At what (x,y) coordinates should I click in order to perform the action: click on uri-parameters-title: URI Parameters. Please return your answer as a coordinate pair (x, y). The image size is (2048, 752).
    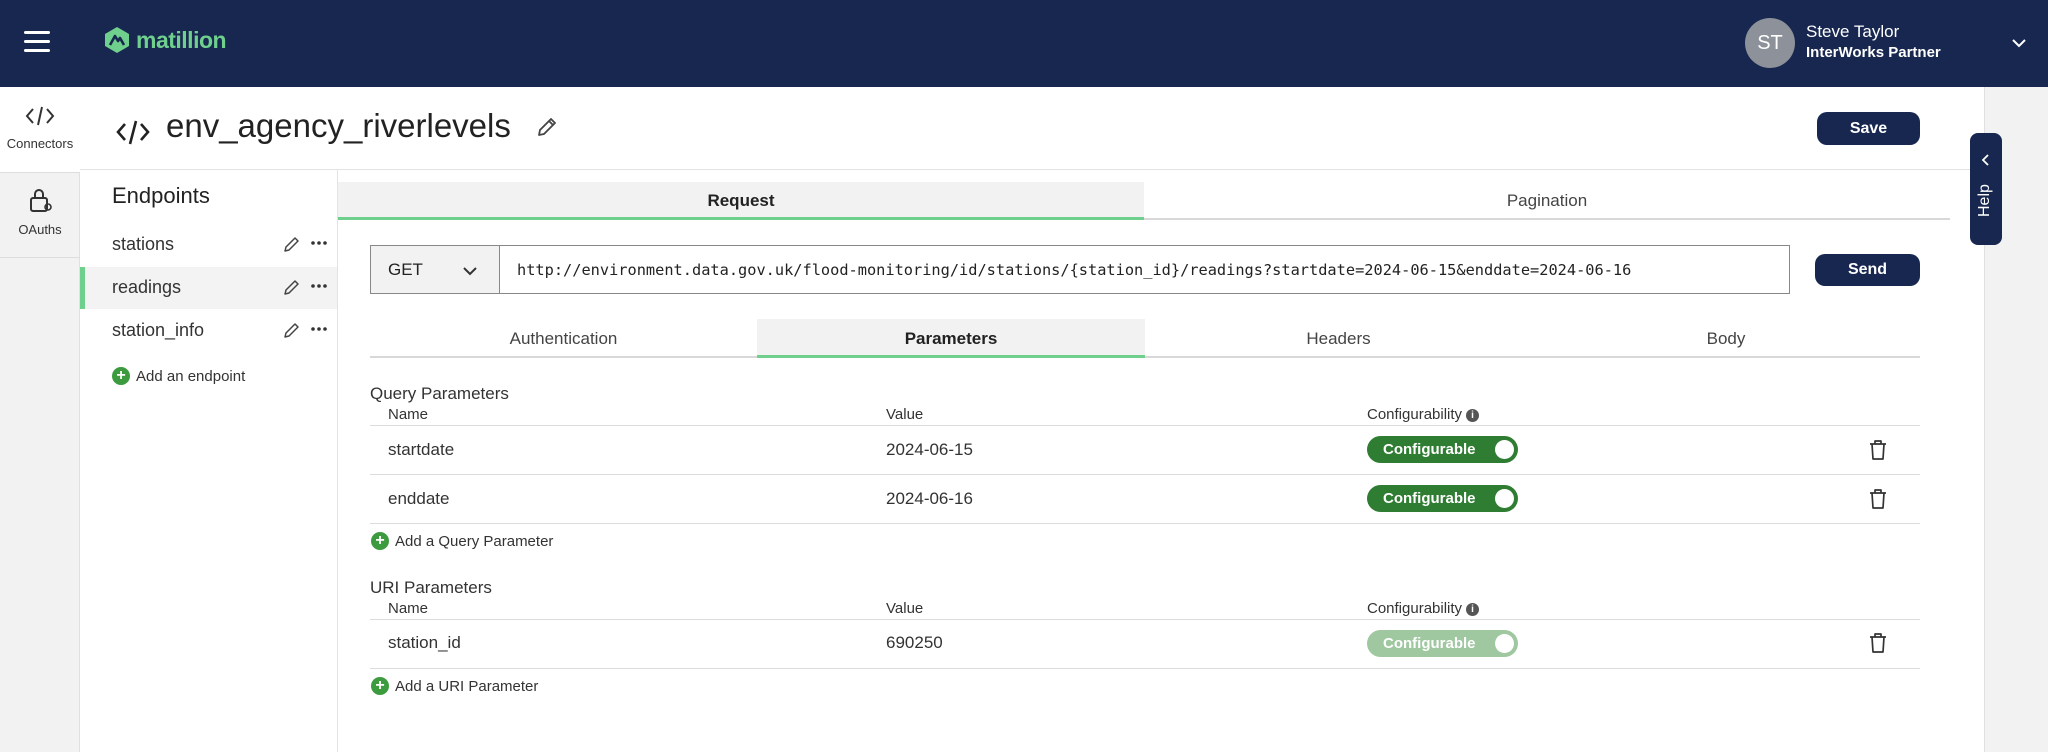
    Looking at the image, I should click on (431, 587).